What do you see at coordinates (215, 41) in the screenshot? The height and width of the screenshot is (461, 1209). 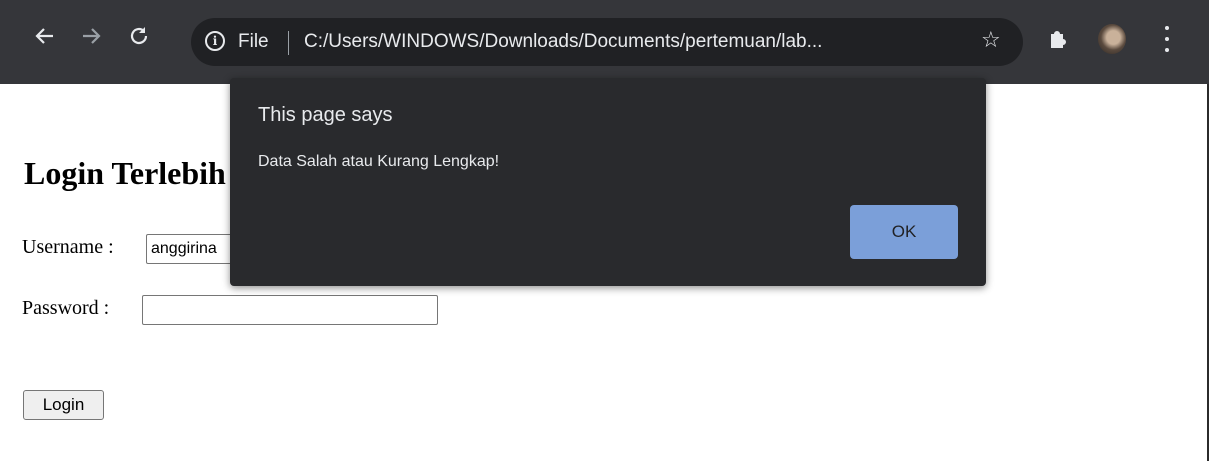 I see `info-icon: i` at bounding box center [215, 41].